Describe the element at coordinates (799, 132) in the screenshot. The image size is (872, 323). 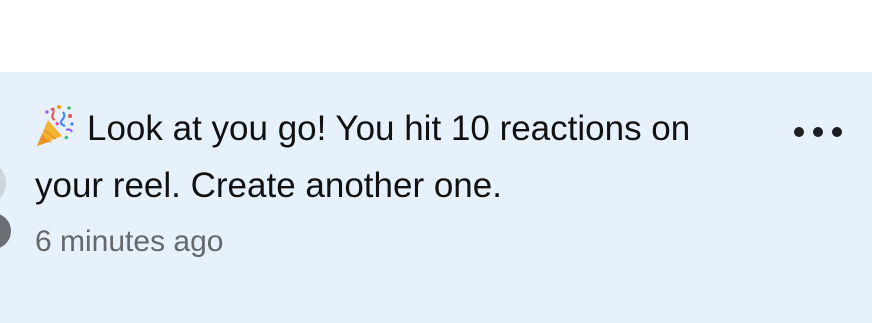
I see `more-horizontal-icon` at that location.